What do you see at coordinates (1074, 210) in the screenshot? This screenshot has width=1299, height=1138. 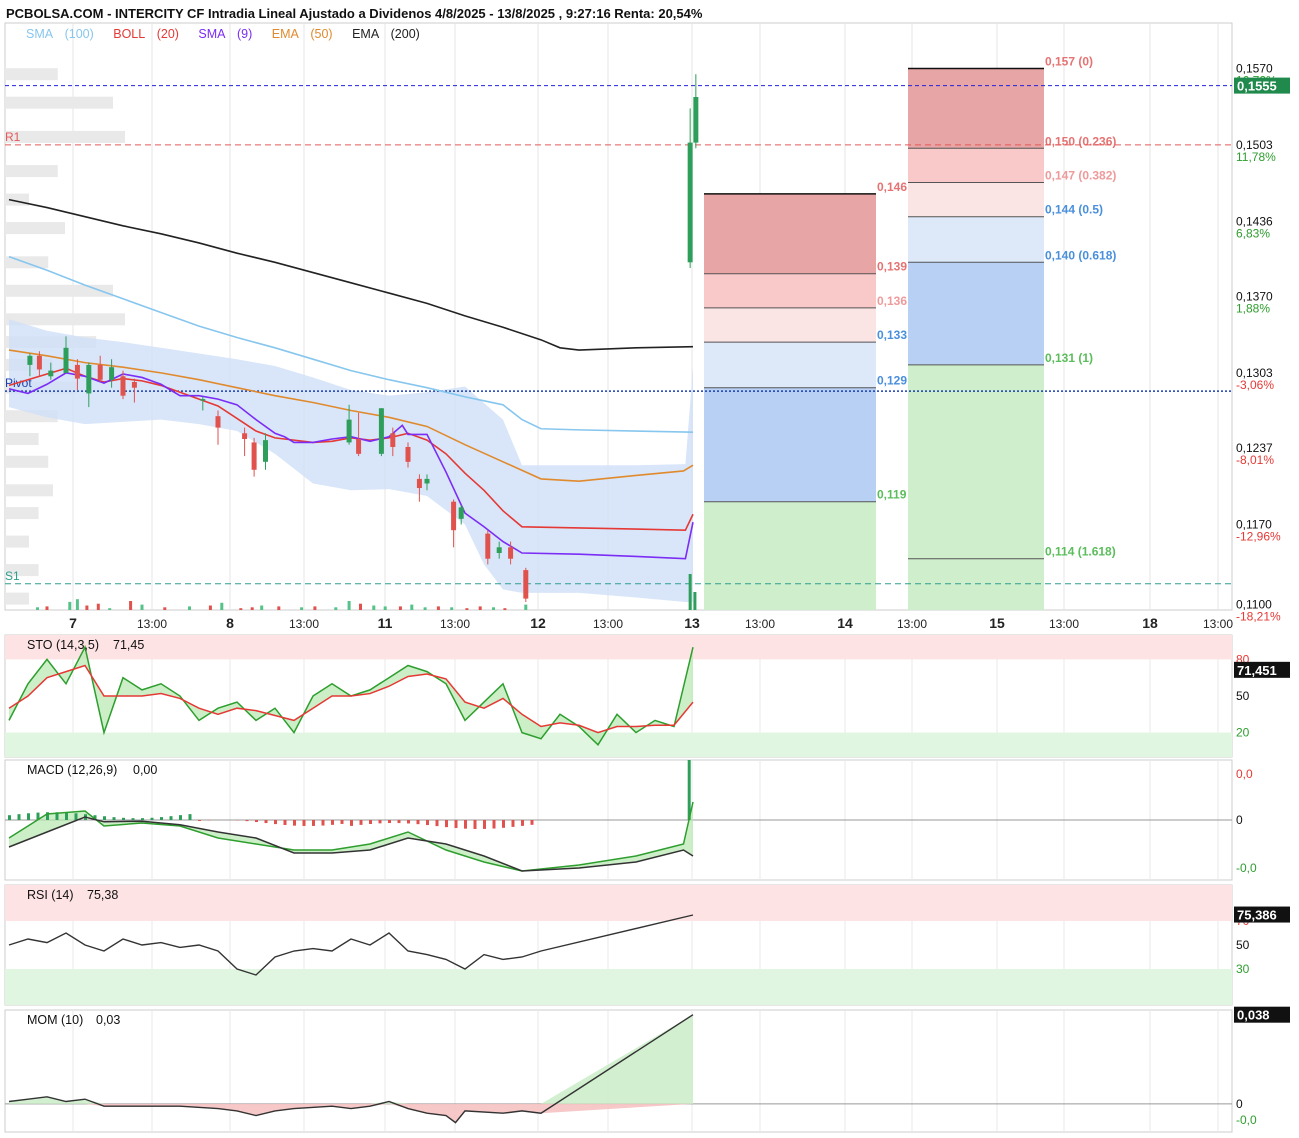 I see `fib-level-label: 0,144 (0.5)` at bounding box center [1074, 210].